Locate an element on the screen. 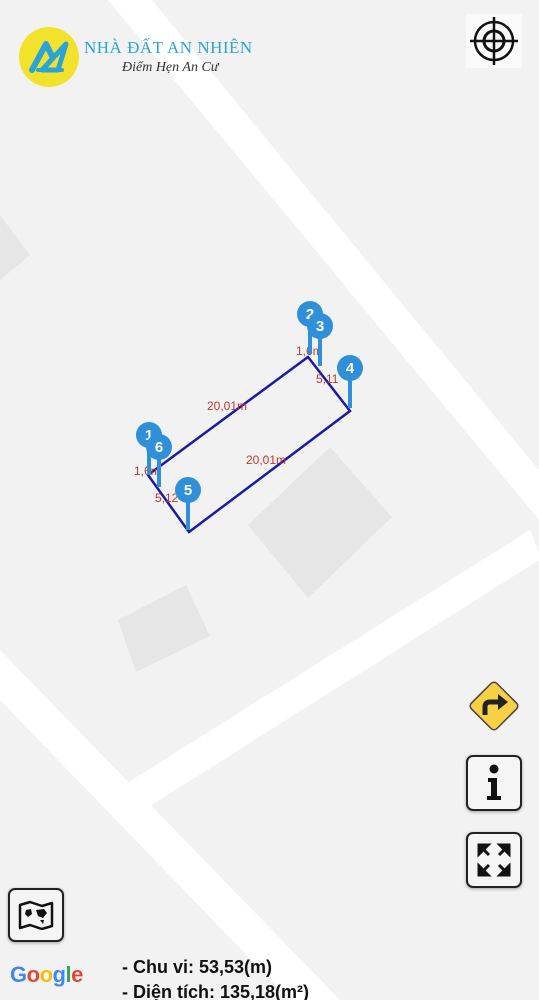  info-button is located at coordinates (494, 783).